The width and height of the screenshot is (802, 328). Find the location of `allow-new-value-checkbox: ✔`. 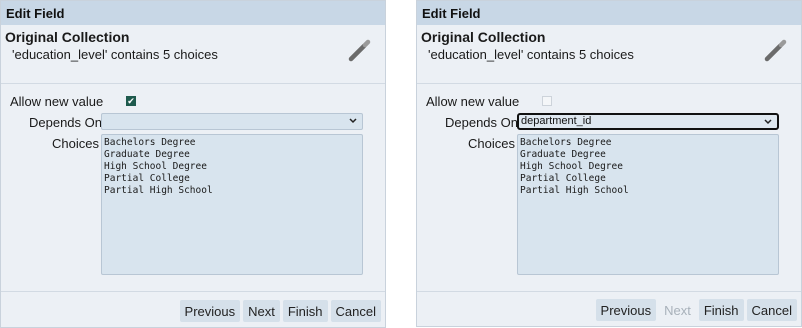

allow-new-value-checkbox: ✔ is located at coordinates (131, 101).